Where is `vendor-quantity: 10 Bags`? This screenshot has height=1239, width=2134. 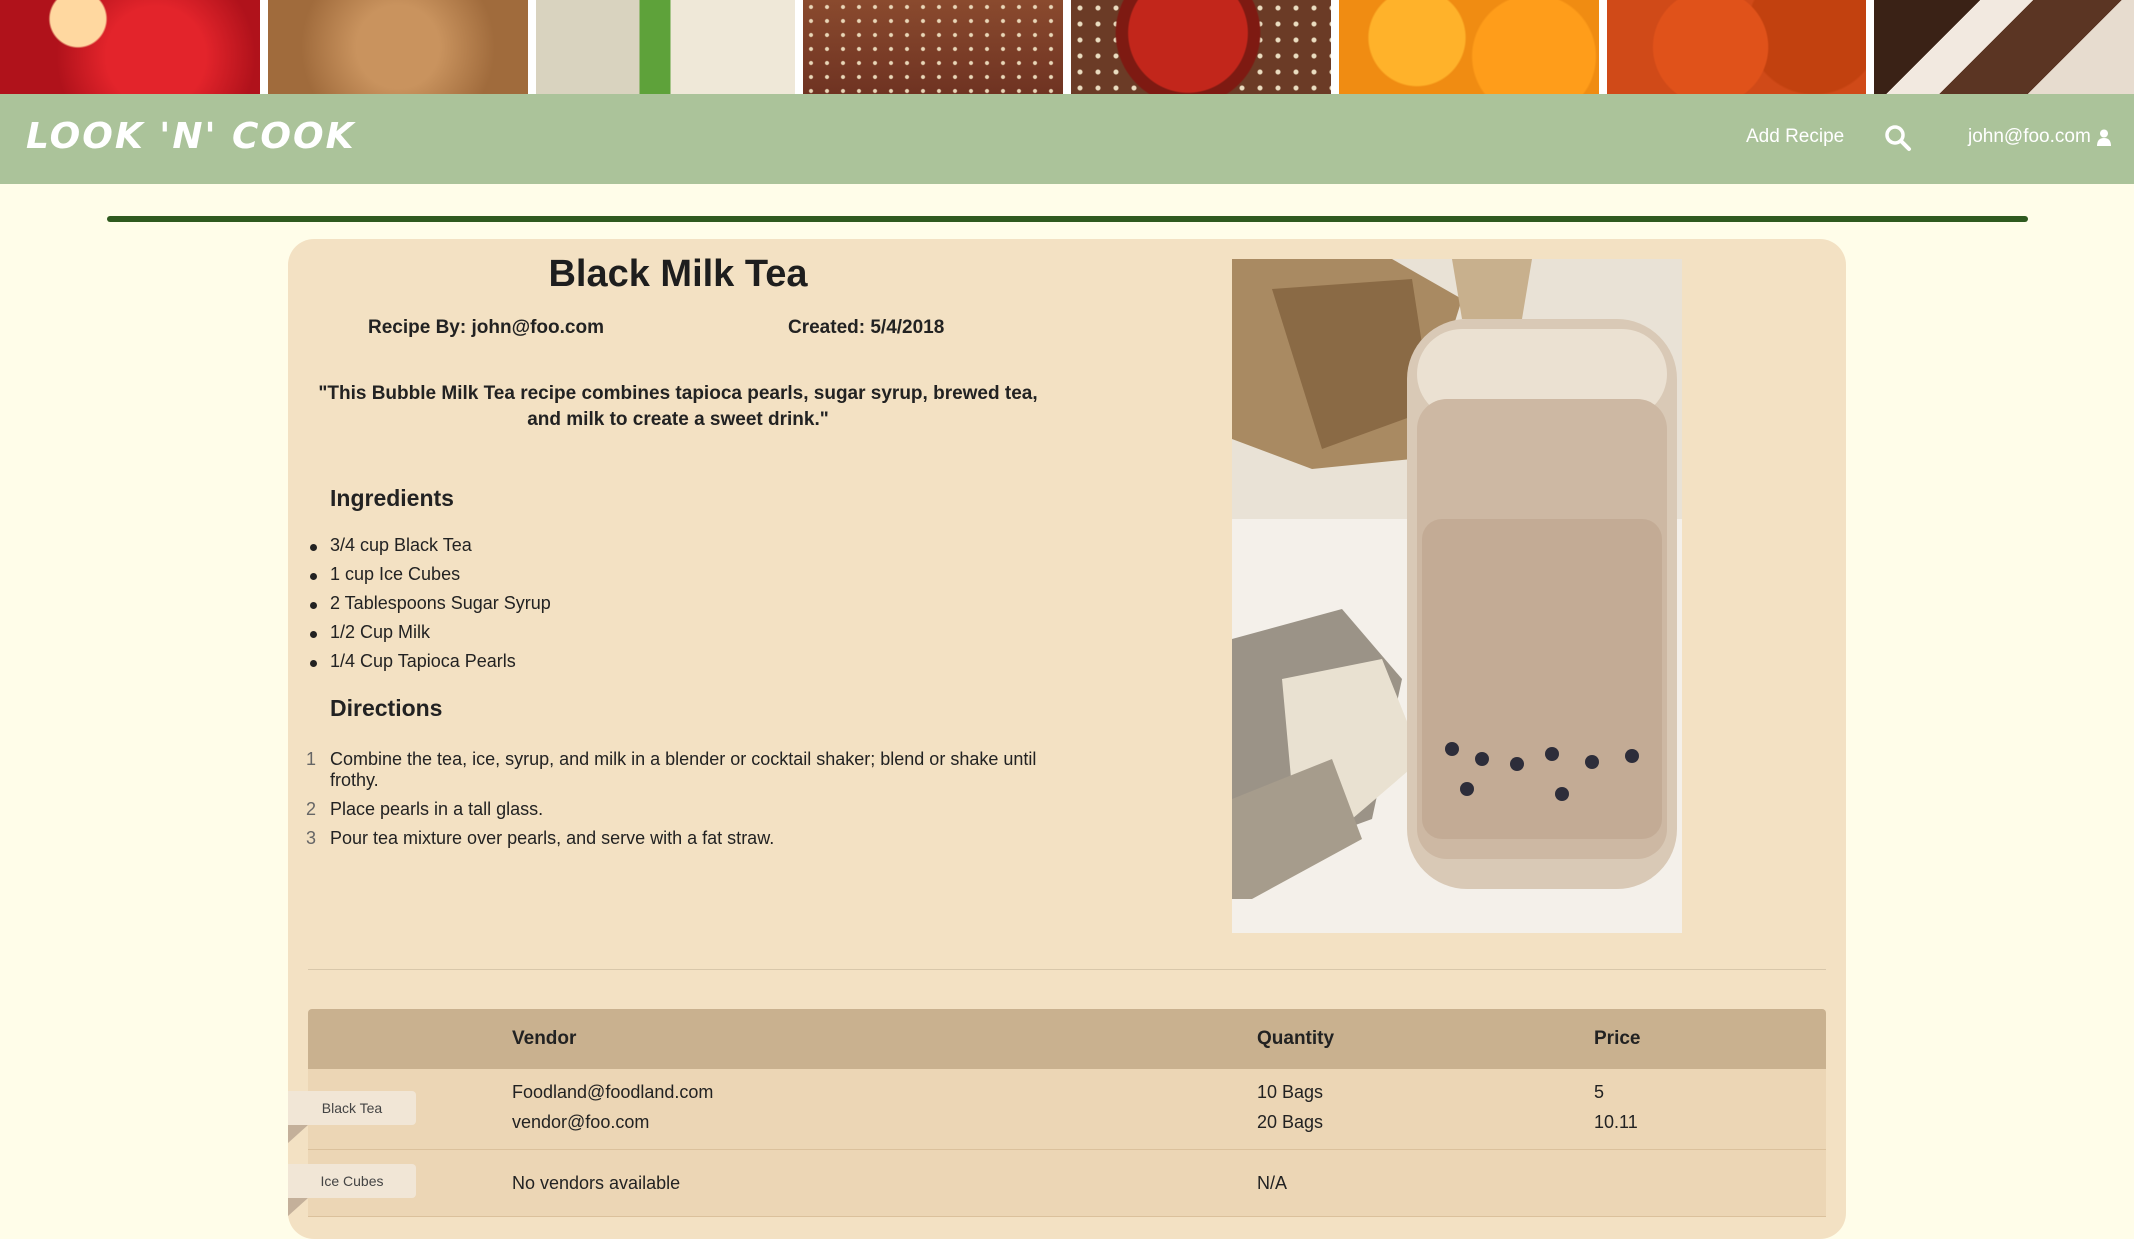
vendor-quantity: 10 Bags is located at coordinates (1290, 1092).